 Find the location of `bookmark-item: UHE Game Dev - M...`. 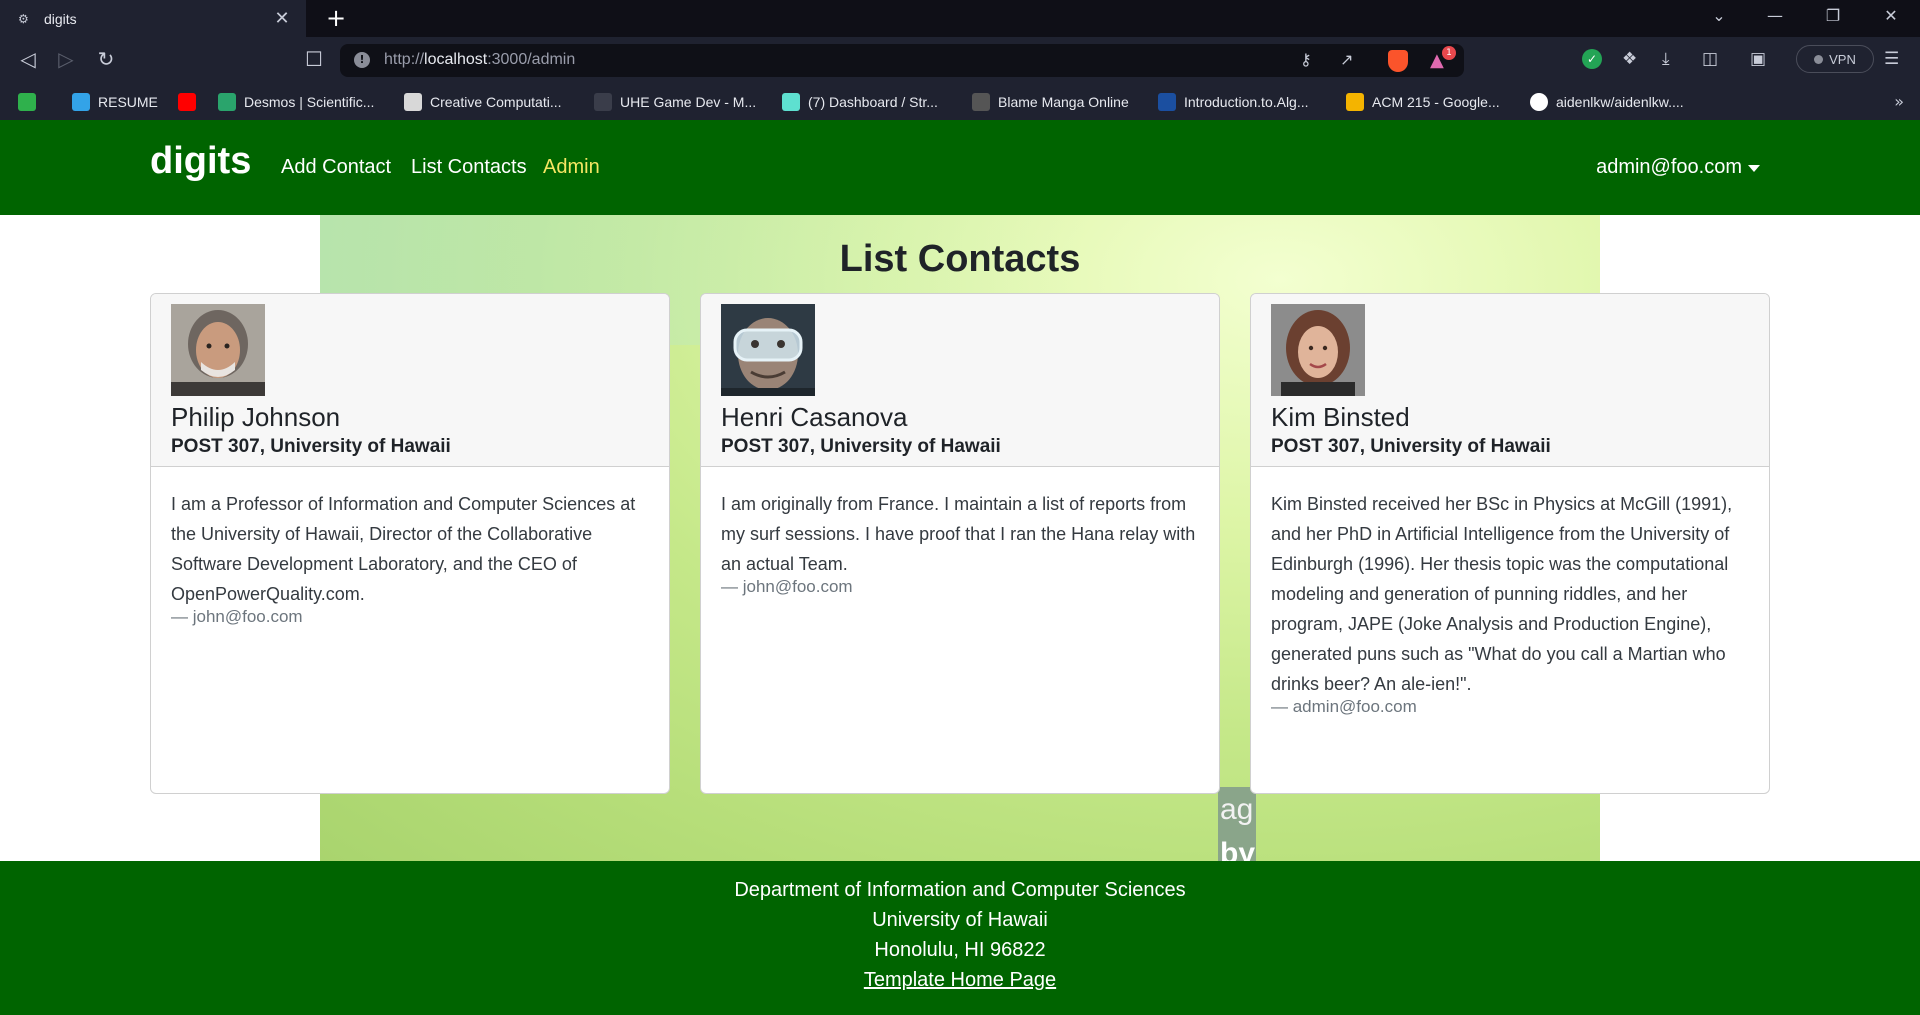

bookmark-item: UHE Game Dev - M... is located at coordinates (675, 102).